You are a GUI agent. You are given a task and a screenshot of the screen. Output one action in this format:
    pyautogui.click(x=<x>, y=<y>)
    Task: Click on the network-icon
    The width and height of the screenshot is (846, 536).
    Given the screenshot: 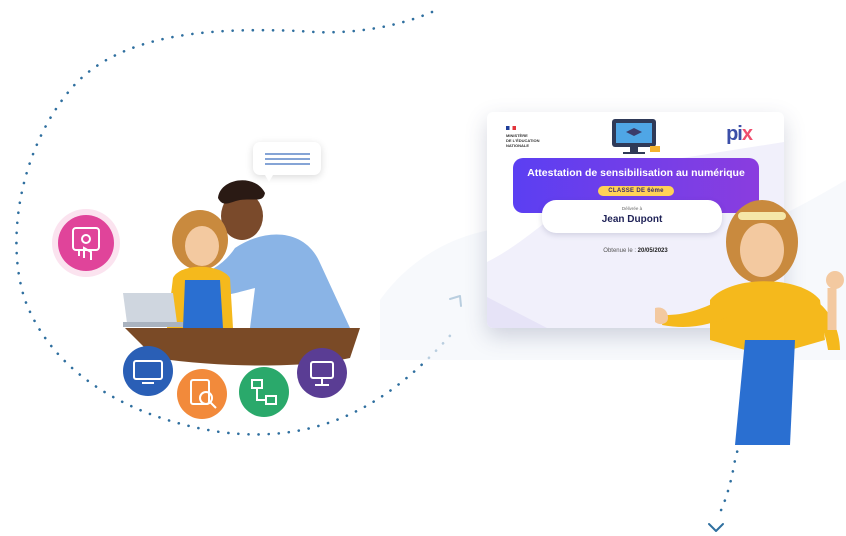 What is the action you would take?
    pyautogui.click(x=264, y=392)
    